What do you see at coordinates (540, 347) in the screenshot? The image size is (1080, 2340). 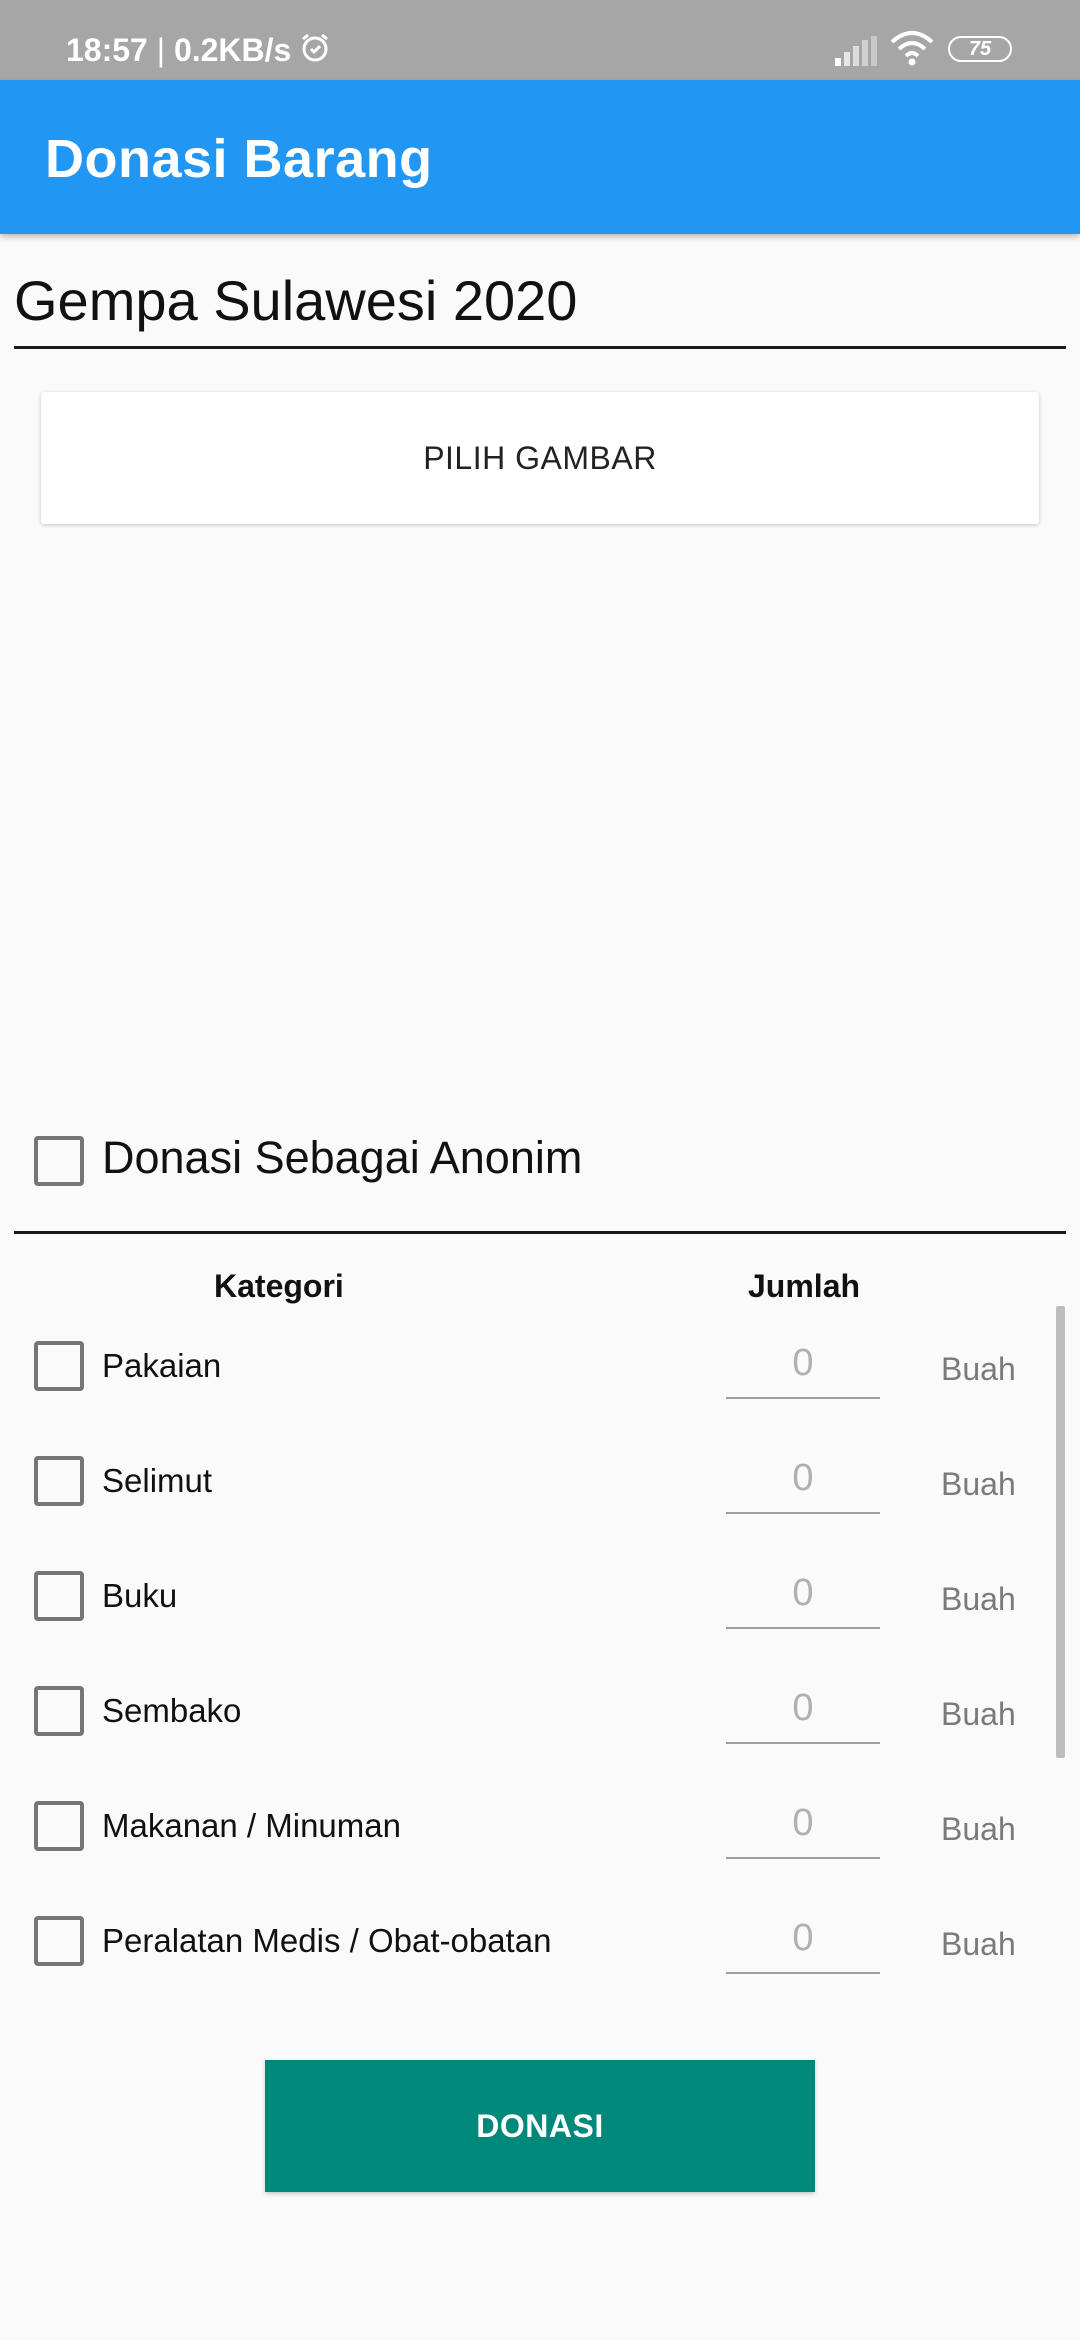 I see `event-title-underline` at bounding box center [540, 347].